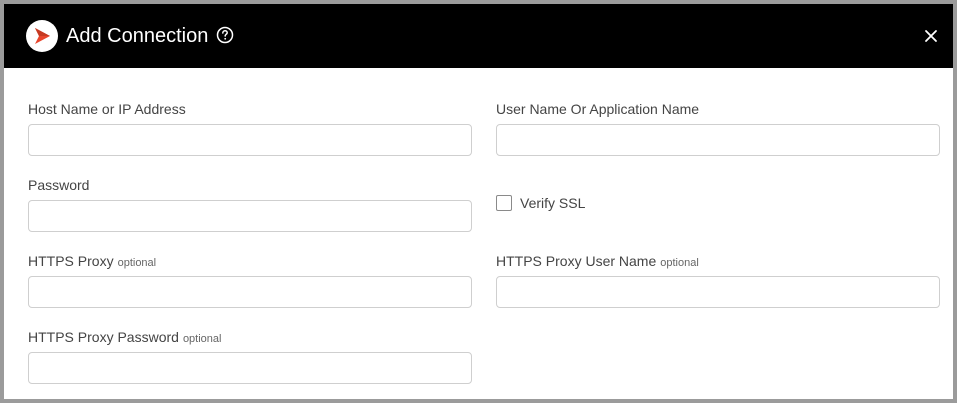 The image size is (957, 403). I want to click on user-label: User Name Or Application Name, so click(597, 109).